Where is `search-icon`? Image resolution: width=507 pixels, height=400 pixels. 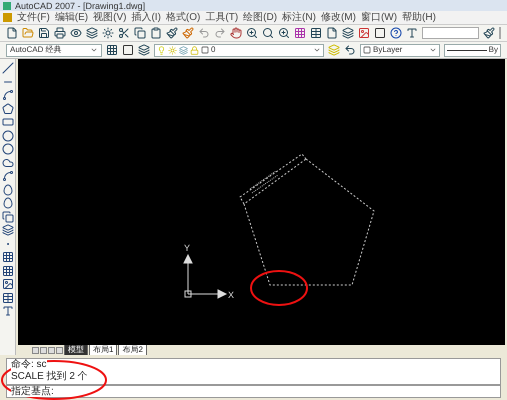
search-icon is located at coordinates (268, 33).